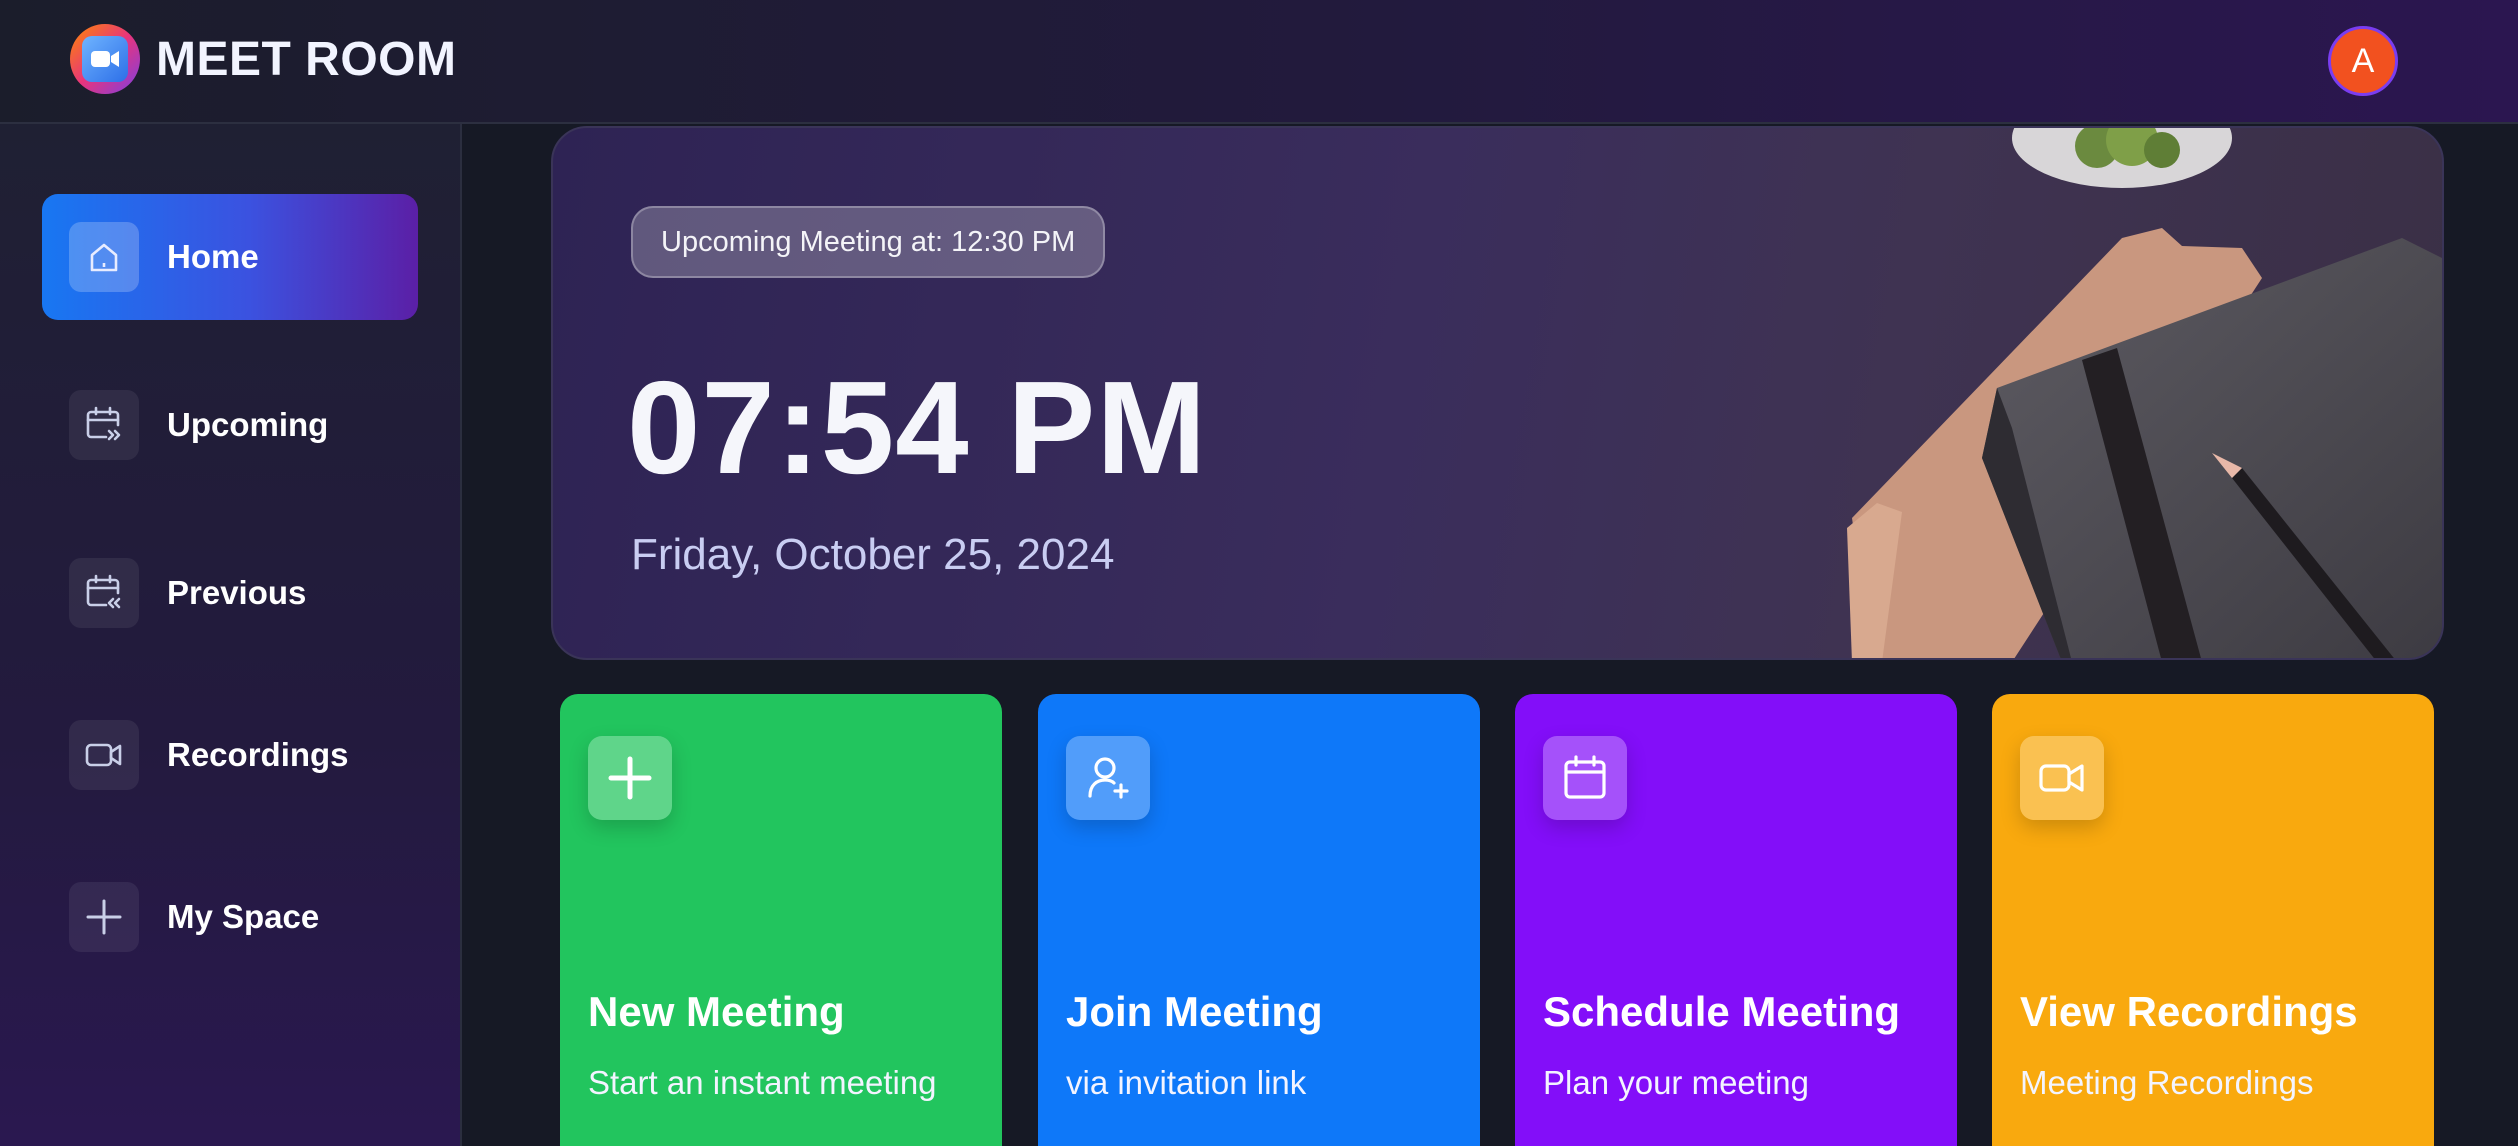 This screenshot has width=2518, height=1146. What do you see at coordinates (105, 59) in the screenshot?
I see `logo-icon` at bounding box center [105, 59].